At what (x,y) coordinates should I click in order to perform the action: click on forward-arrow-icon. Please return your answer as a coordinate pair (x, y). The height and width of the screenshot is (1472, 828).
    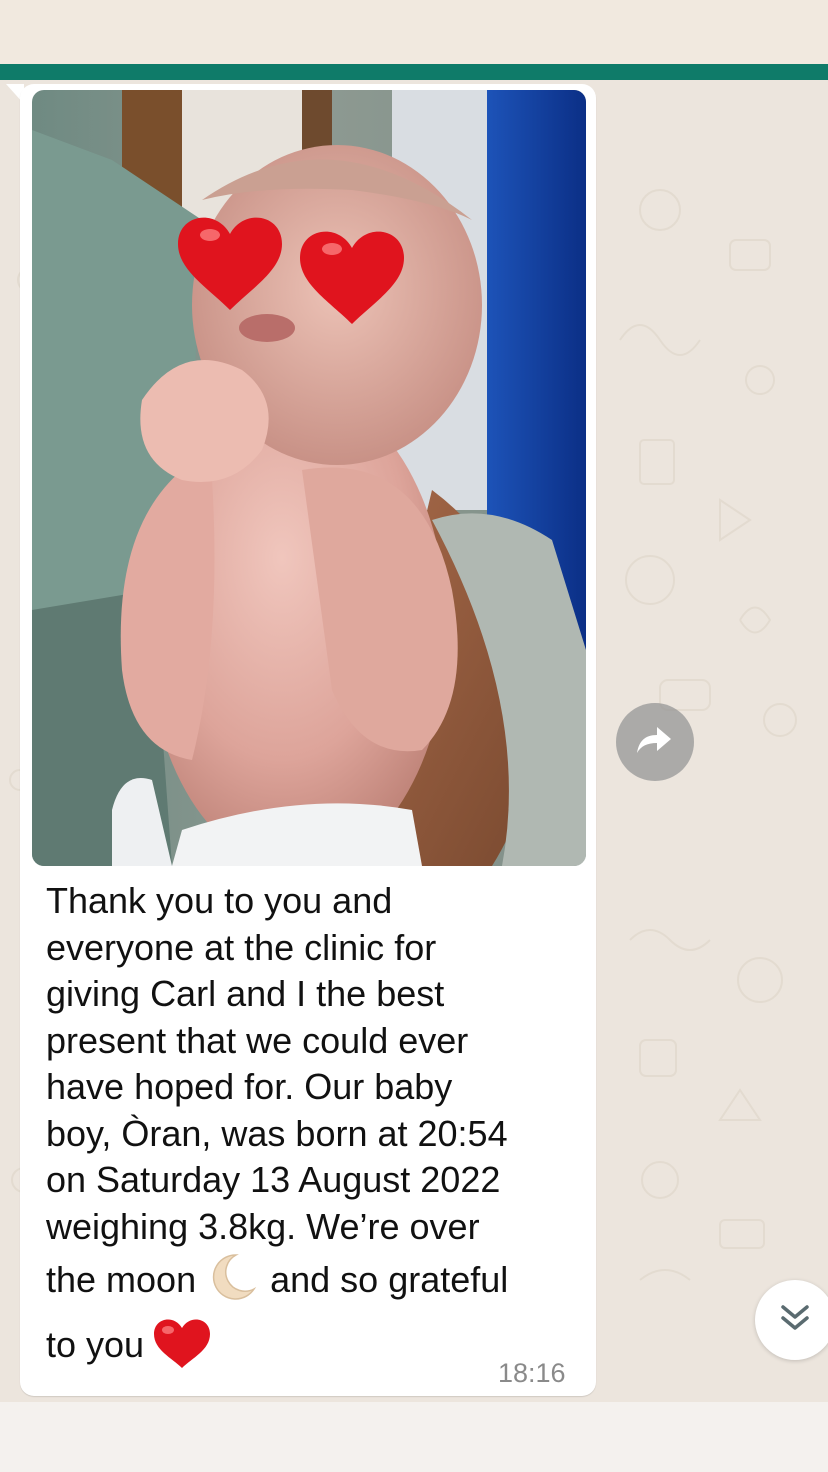
    Looking at the image, I should click on (655, 742).